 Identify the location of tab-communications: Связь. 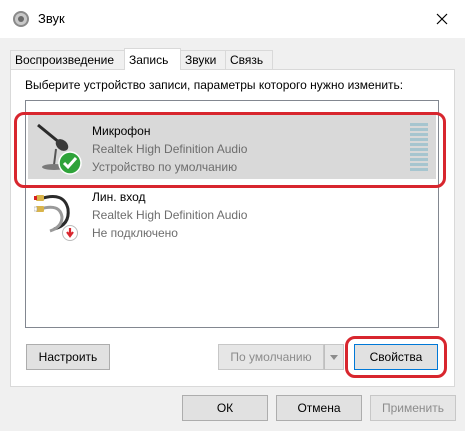
(249, 59).